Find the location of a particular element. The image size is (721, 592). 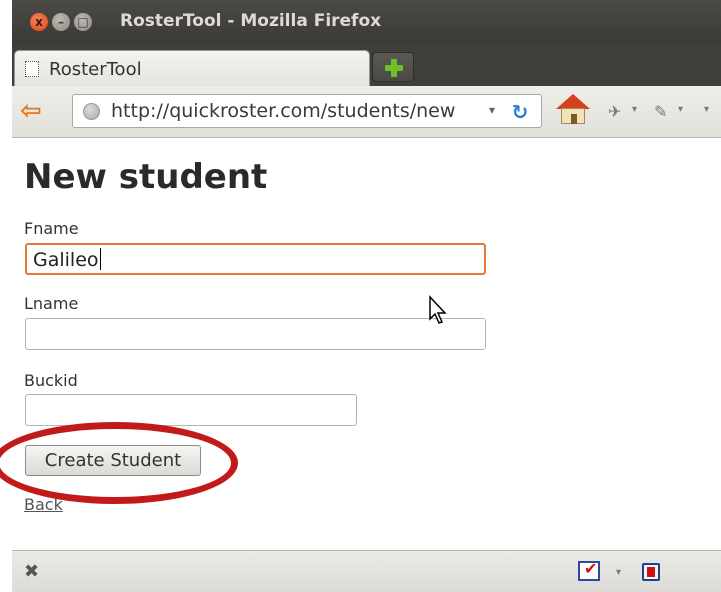

fname-label: Fname is located at coordinates (51, 228).